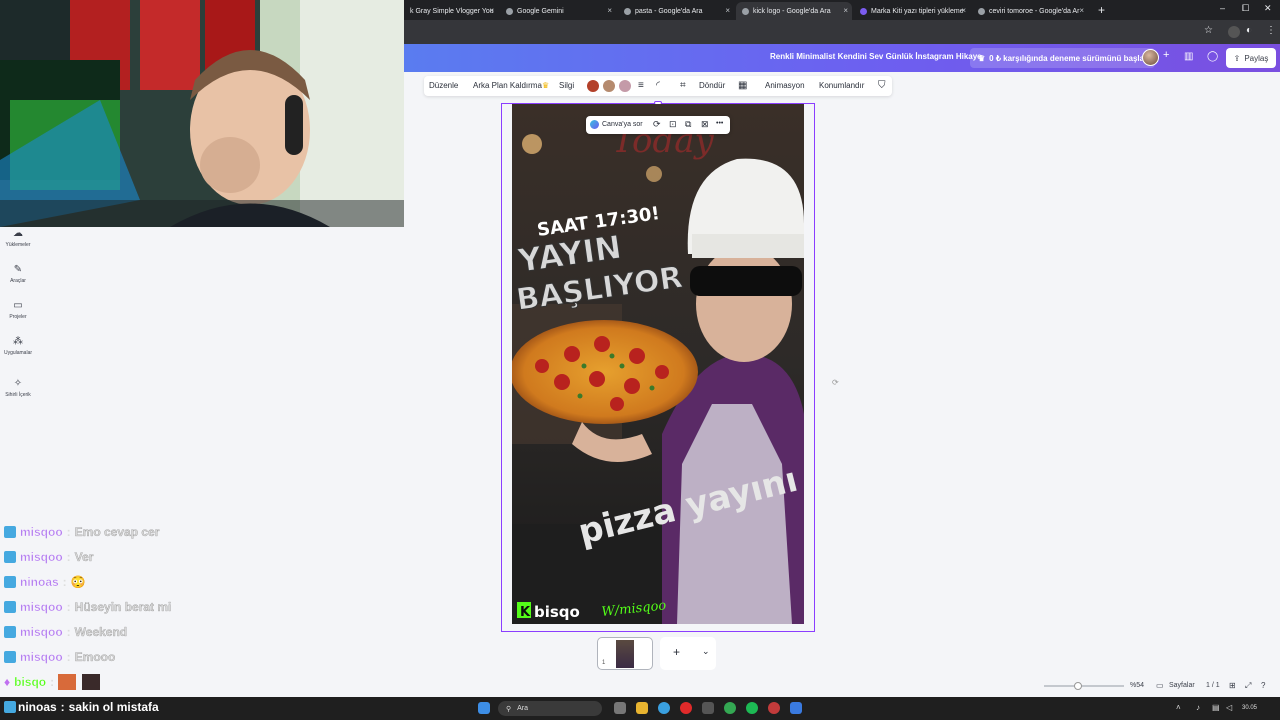  I want to click on paint-roller-icon: ⛉, so click(882, 85).